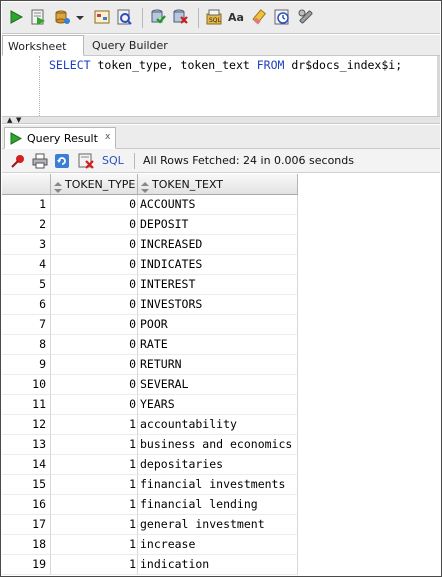 This screenshot has height=577, width=442. Describe the element at coordinates (26, 365) in the screenshot. I see `row-number: 9` at that location.